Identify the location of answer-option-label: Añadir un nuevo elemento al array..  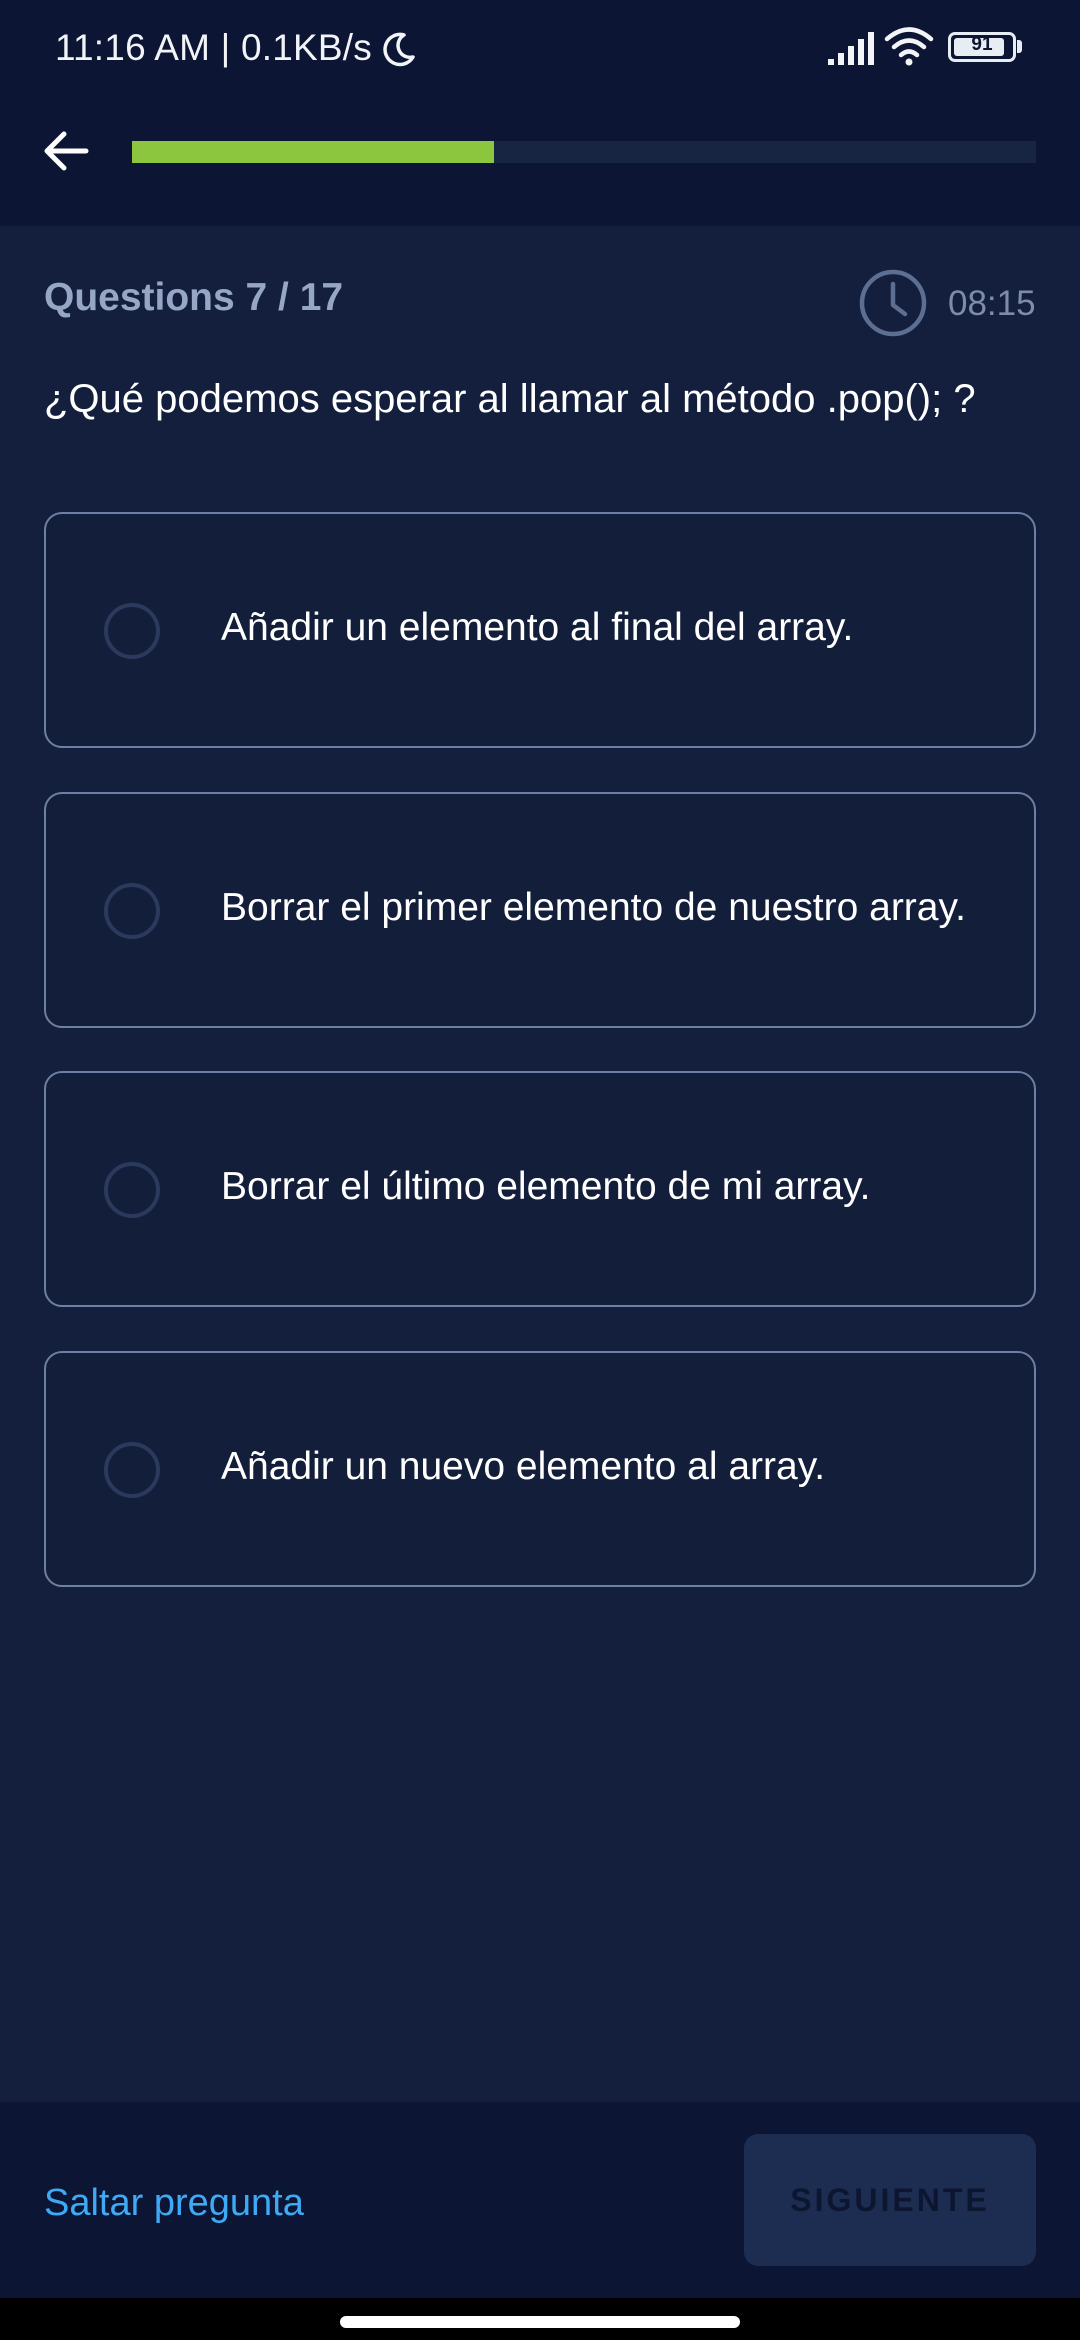
(523, 1466).